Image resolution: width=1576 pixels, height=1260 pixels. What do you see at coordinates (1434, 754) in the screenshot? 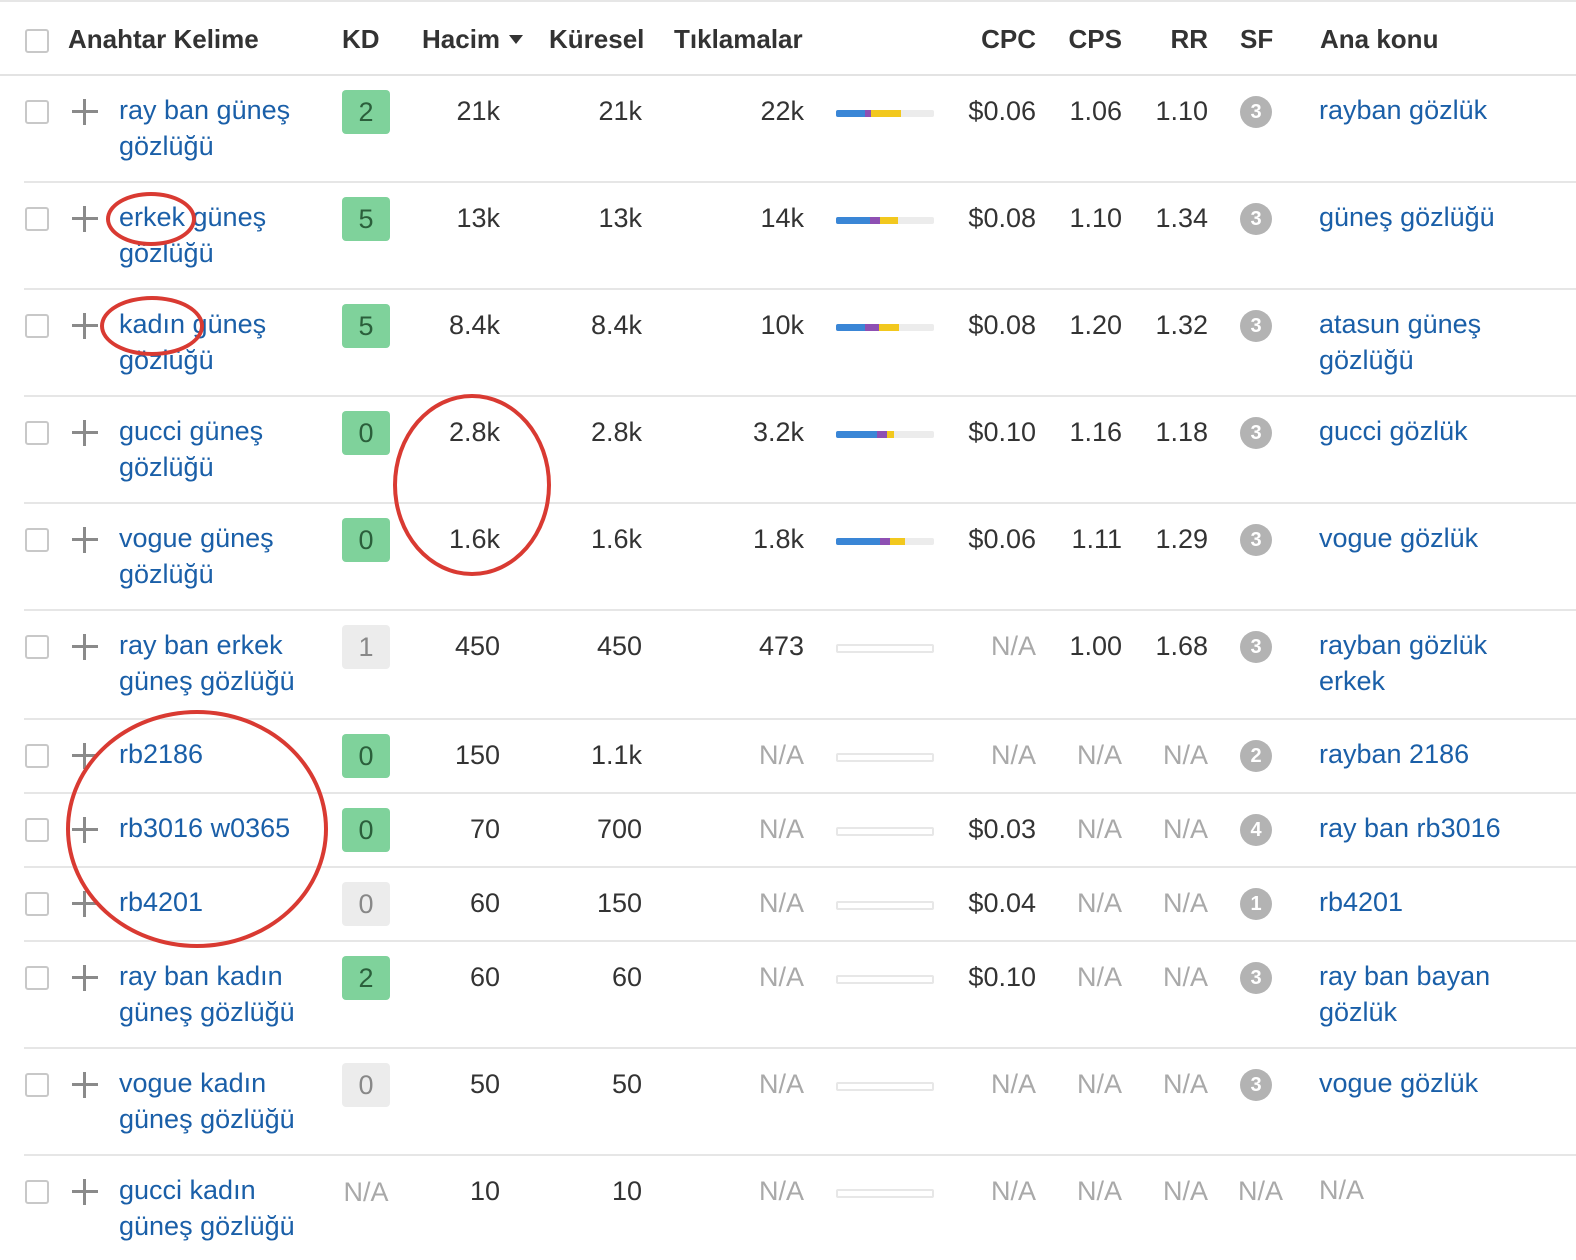
I see `parent-topic-link: rayban 2186` at bounding box center [1434, 754].